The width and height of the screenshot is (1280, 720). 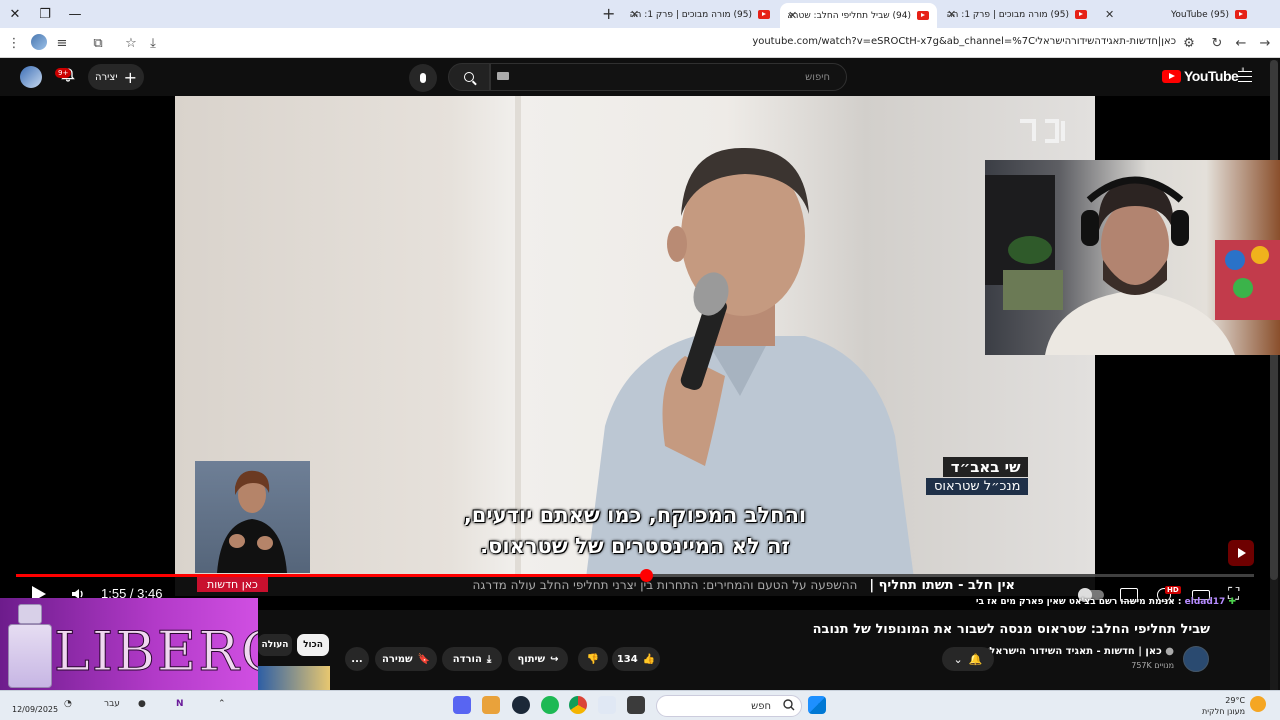 I want to click on media-control-icon: ≡, so click(x=62, y=43).